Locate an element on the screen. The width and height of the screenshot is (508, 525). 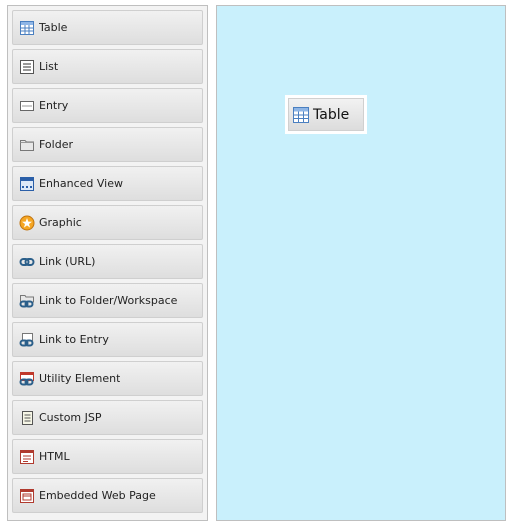
palette-item-label: Graphic is located at coordinates (60, 222).